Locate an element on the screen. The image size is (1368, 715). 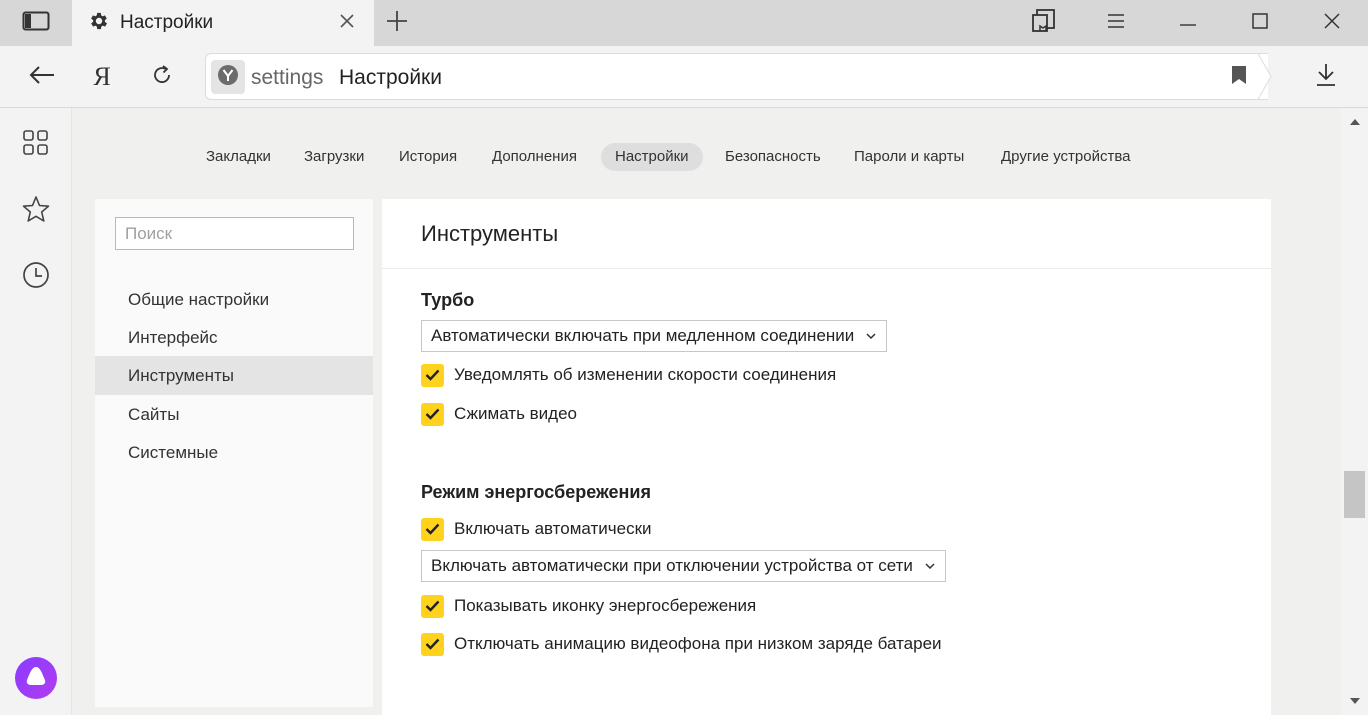
alice-button is located at coordinates (36, 678).